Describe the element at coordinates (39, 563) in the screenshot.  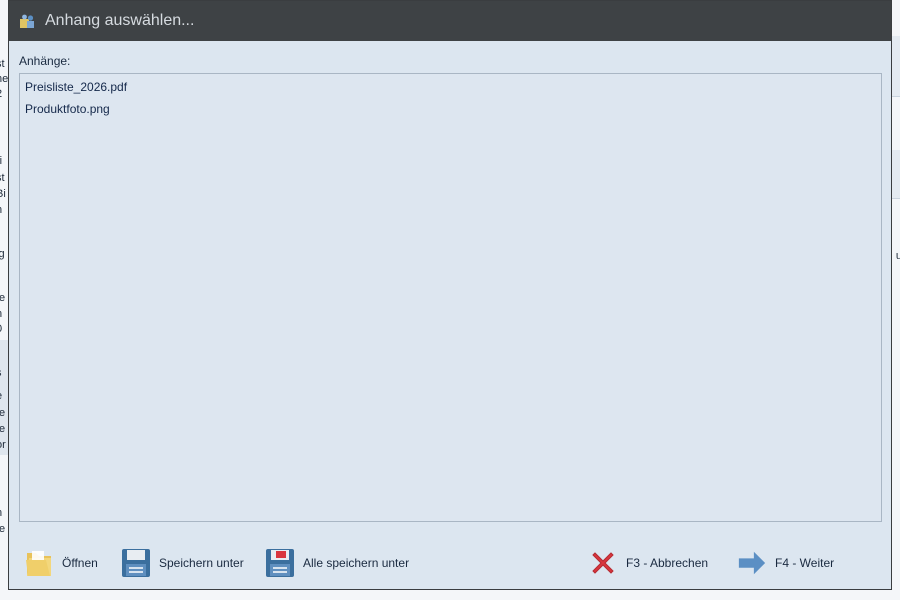
I see `folder-icon` at that location.